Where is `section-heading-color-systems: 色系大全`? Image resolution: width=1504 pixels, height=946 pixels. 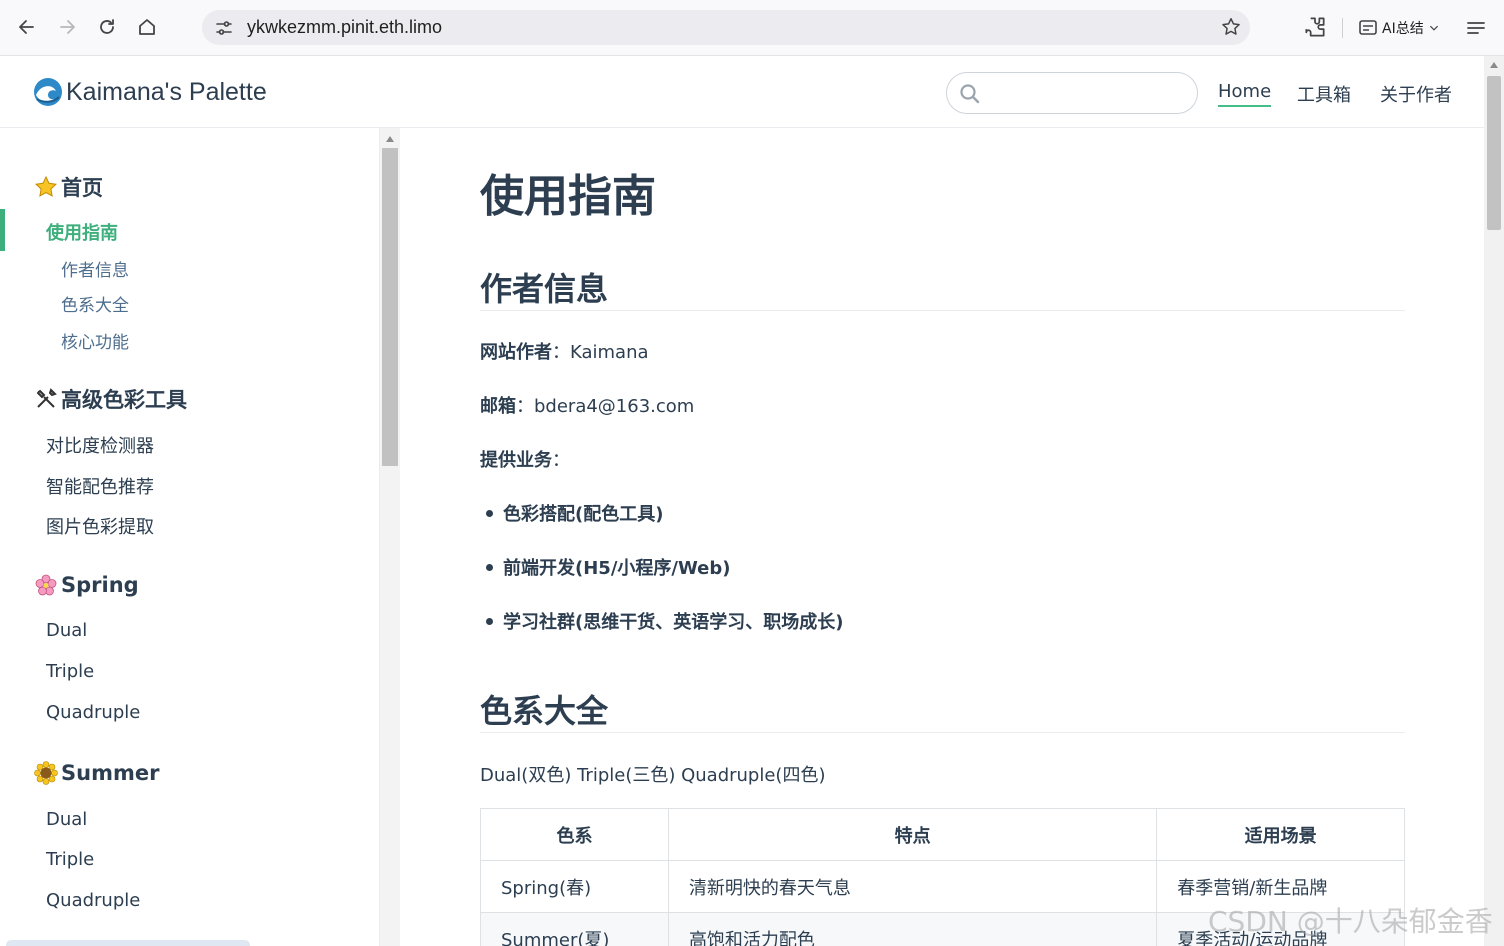 section-heading-color-systems: 色系大全 is located at coordinates (544, 711).